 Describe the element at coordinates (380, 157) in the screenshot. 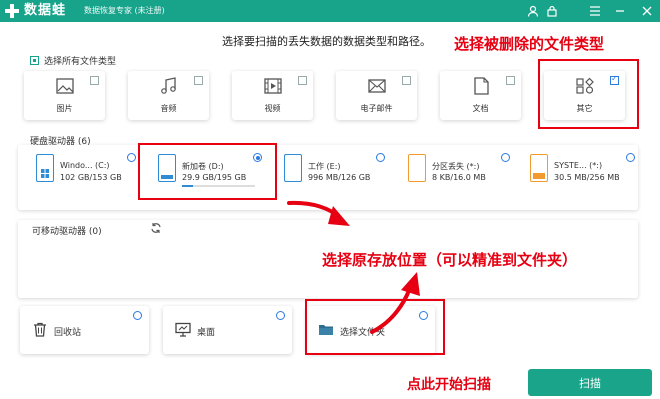

I see `drive-e-radio` at that location.